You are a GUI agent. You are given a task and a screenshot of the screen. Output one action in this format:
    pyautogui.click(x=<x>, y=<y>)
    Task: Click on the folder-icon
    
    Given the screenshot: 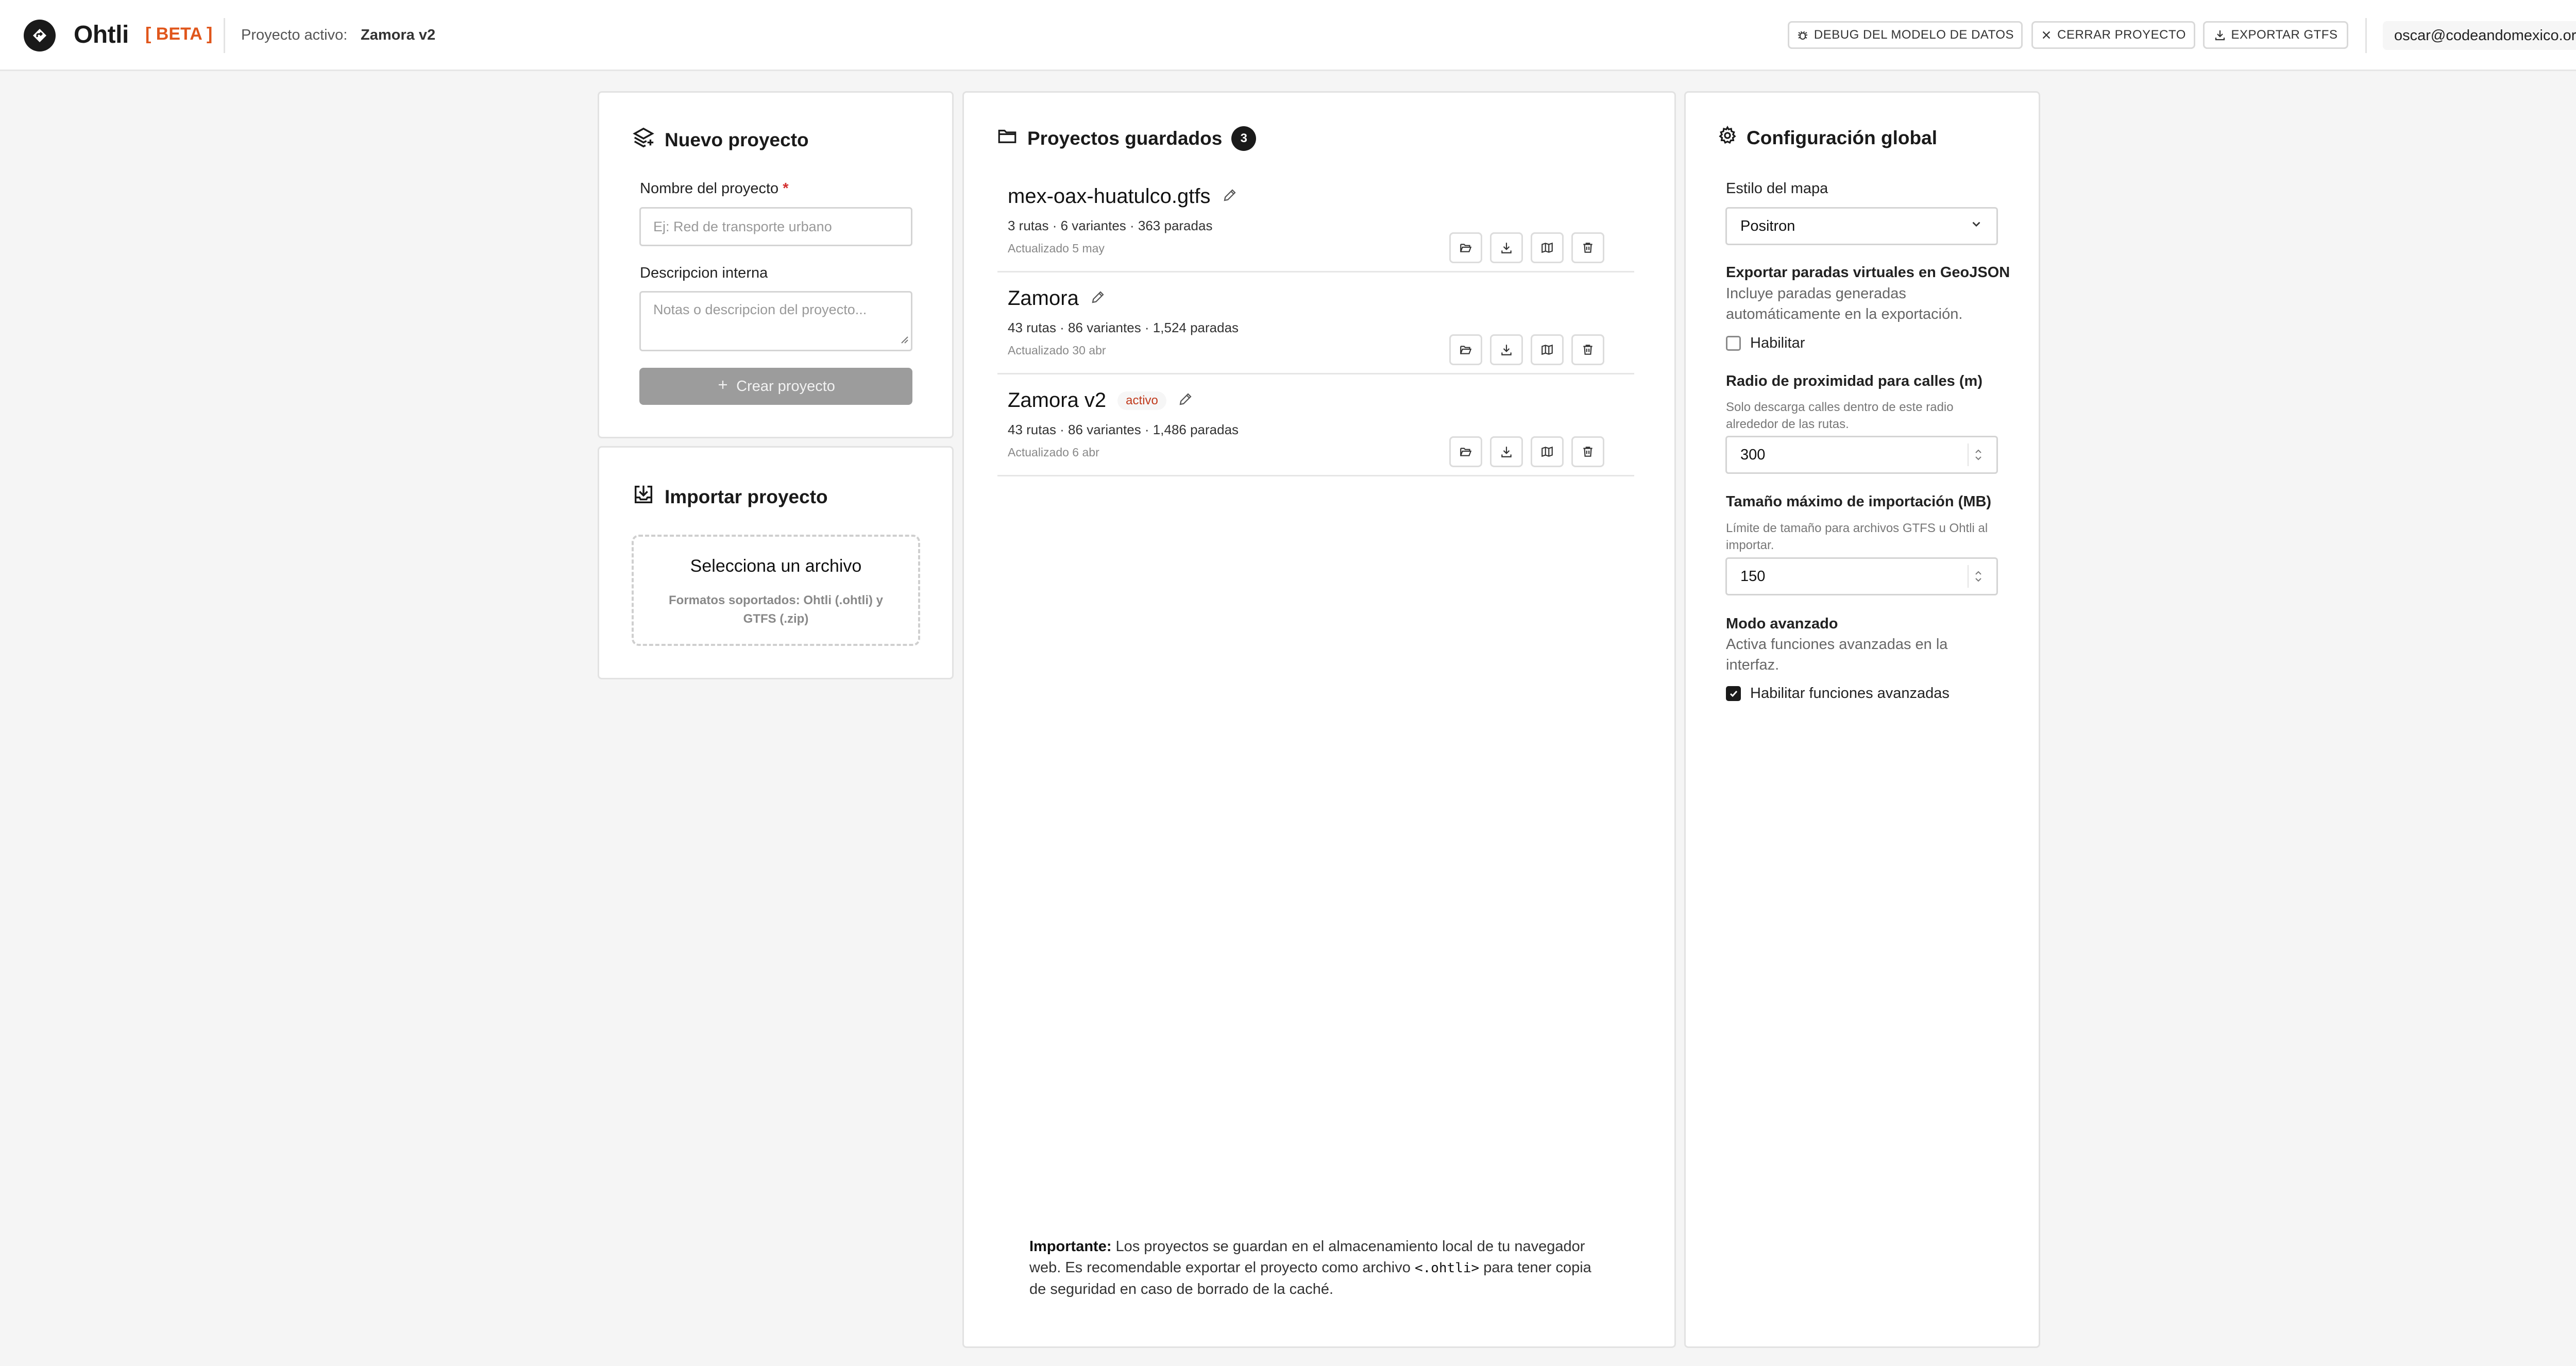 What is the action you would take?
    pyautogui.click(x=1007, y=138)
    